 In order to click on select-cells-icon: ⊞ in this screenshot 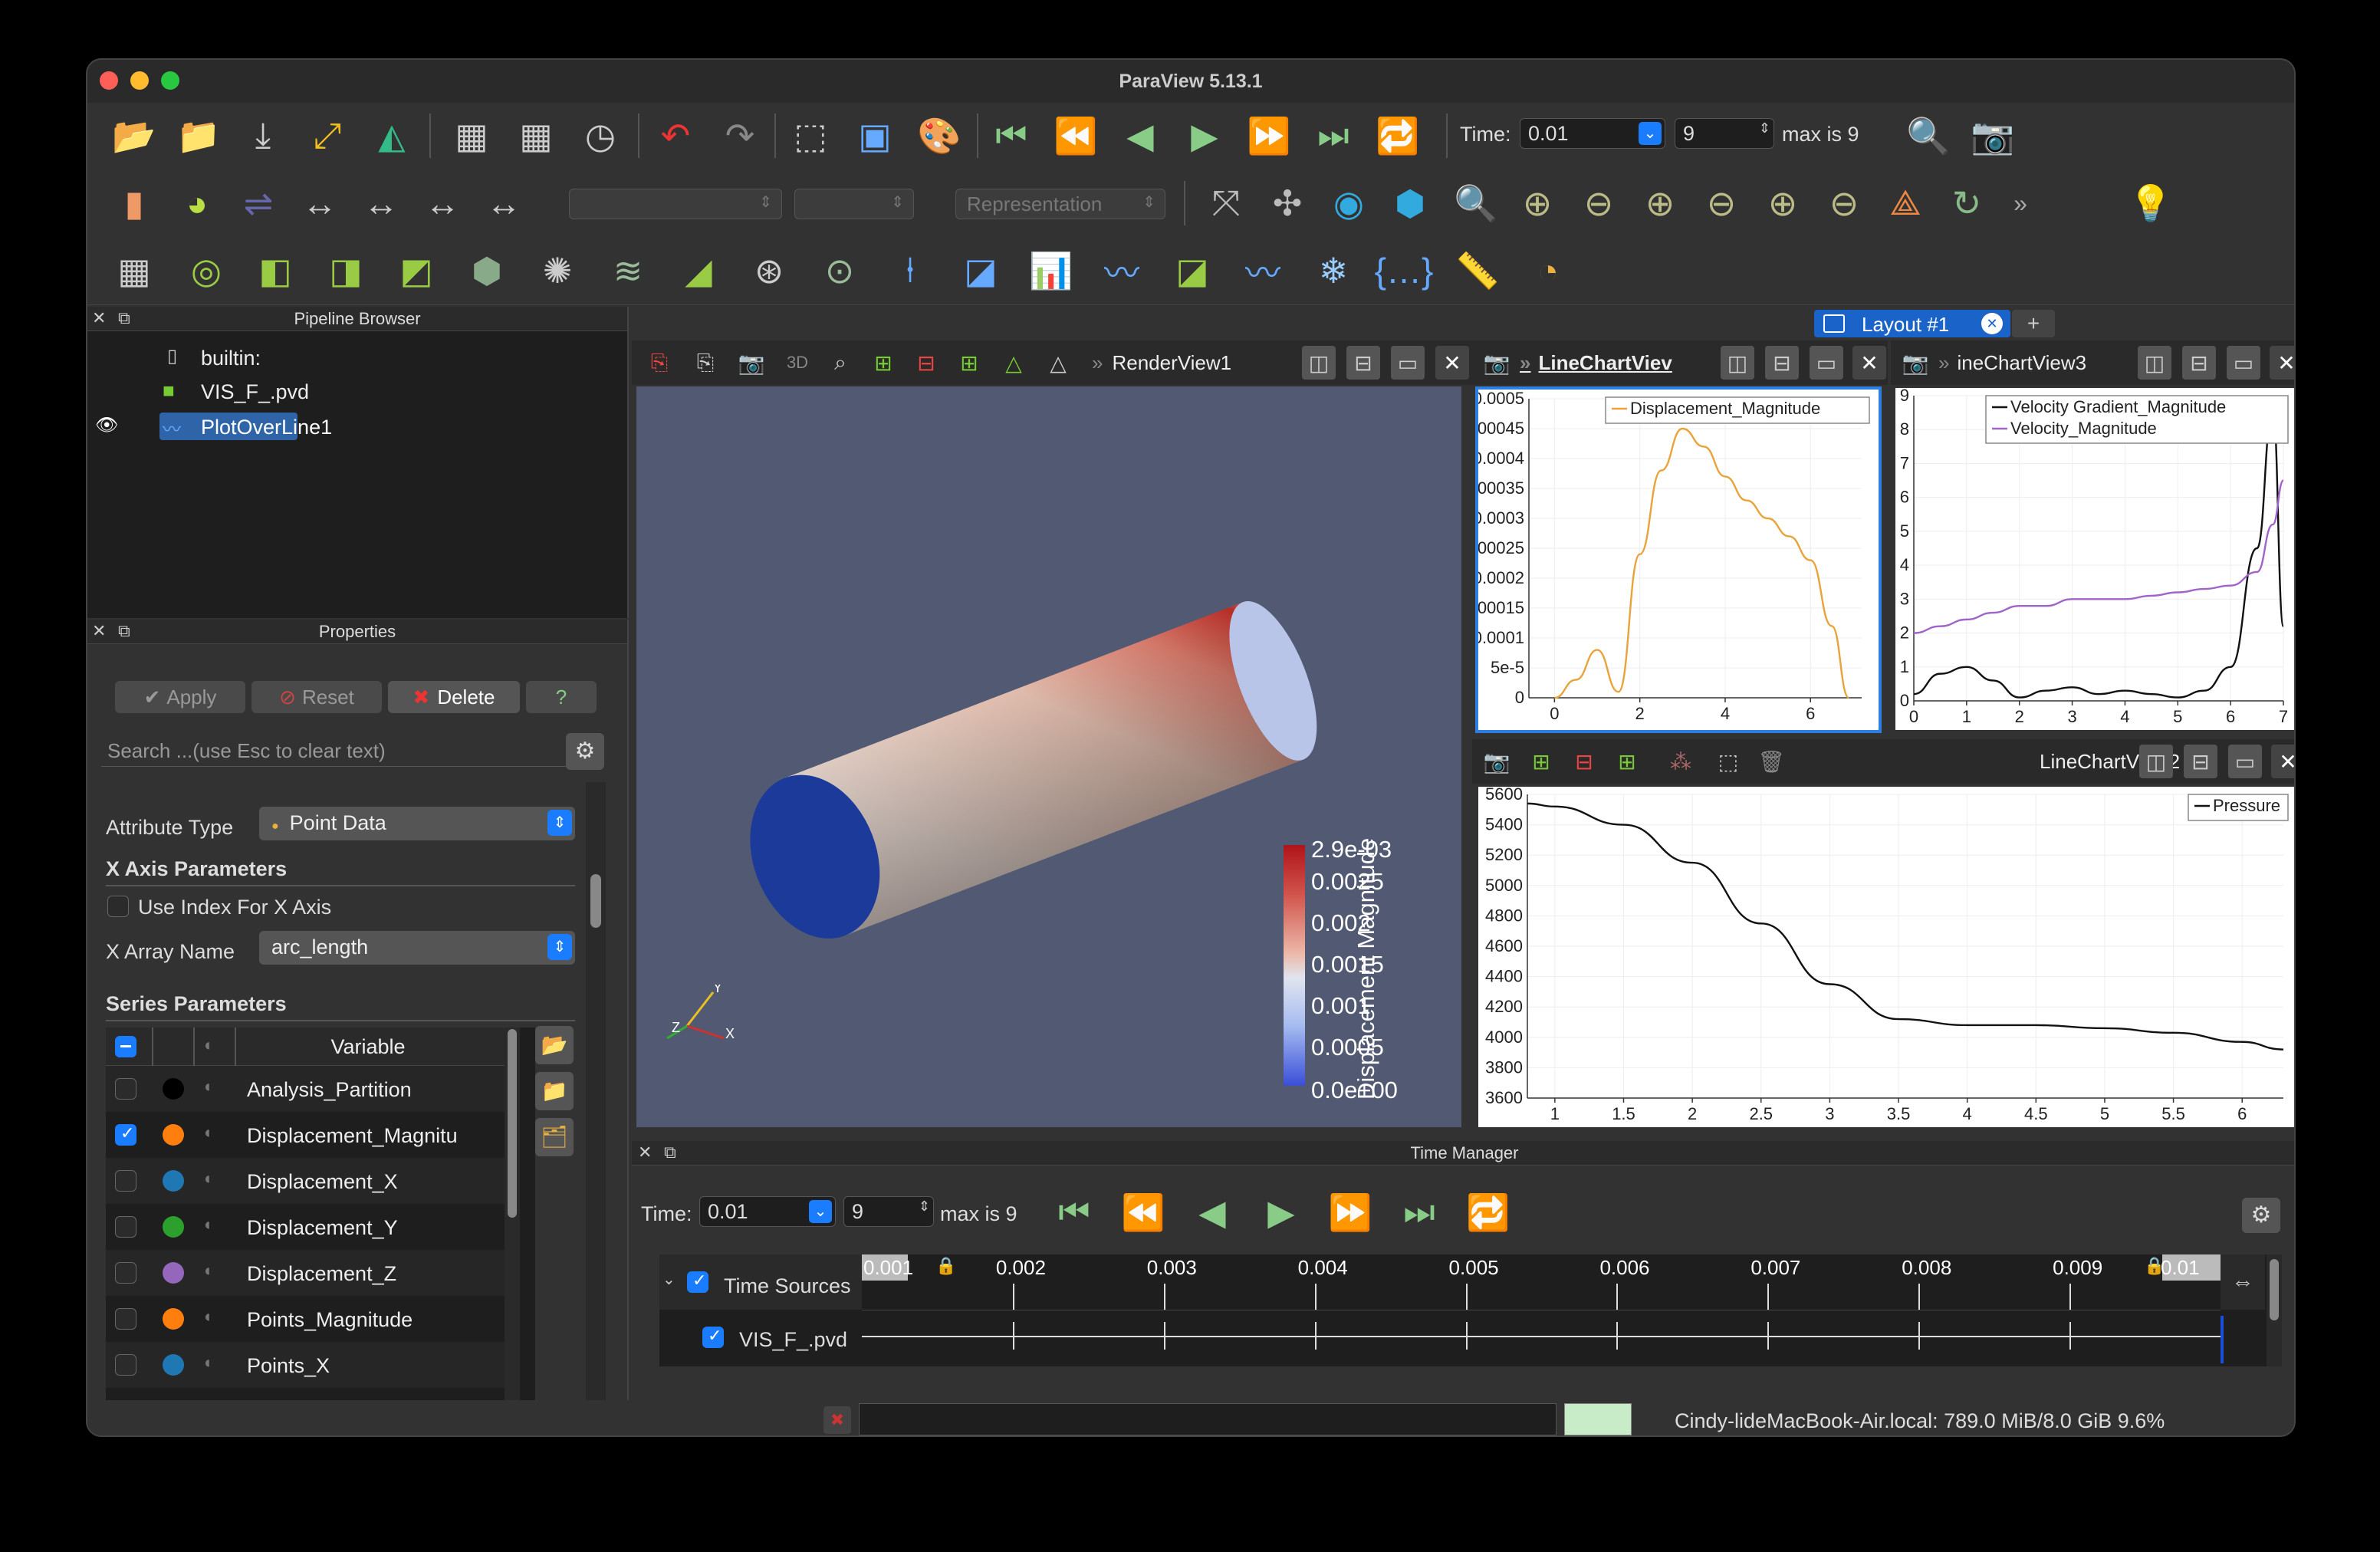, I will do `click(883, 363)`.